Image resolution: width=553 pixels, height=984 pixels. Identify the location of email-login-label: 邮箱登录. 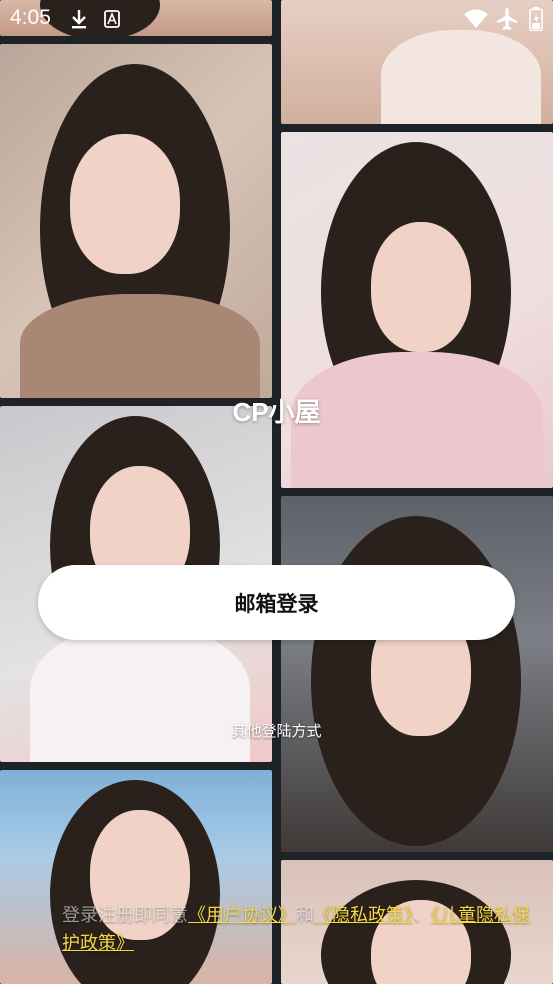
(276, 603).